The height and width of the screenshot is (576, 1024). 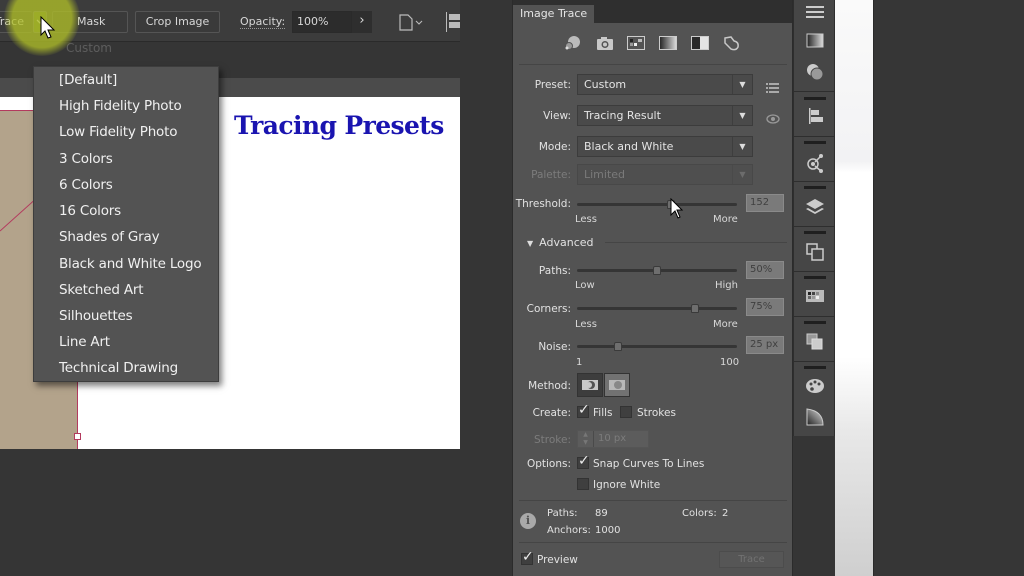 I want to click on anchors-stat-label: Anchors:, so click(x=569, y=530).